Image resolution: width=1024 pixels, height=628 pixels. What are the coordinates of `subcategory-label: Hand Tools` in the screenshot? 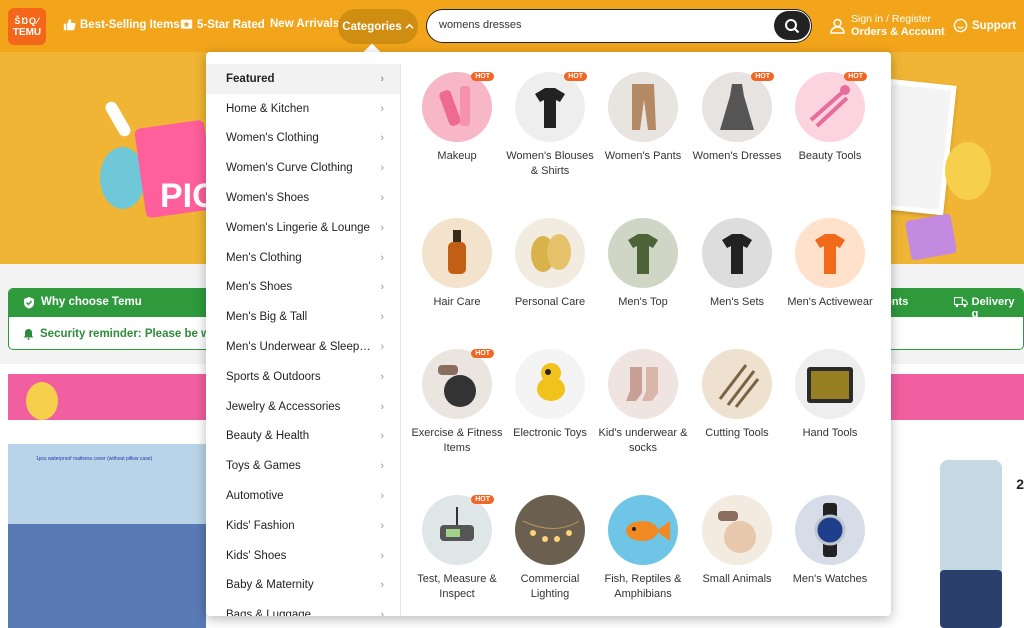 It's located at (830, 433).